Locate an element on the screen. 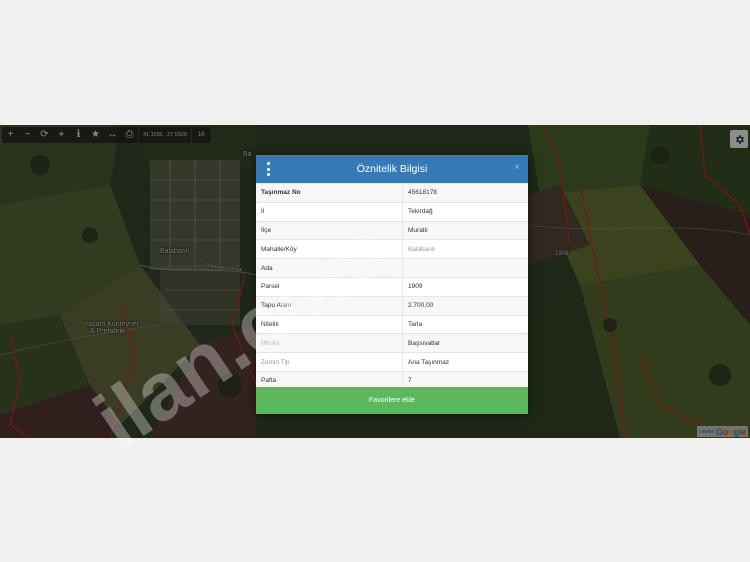  table-row: Zemin Tip Ana Taşınmaz is located at coordinates (392, 362).